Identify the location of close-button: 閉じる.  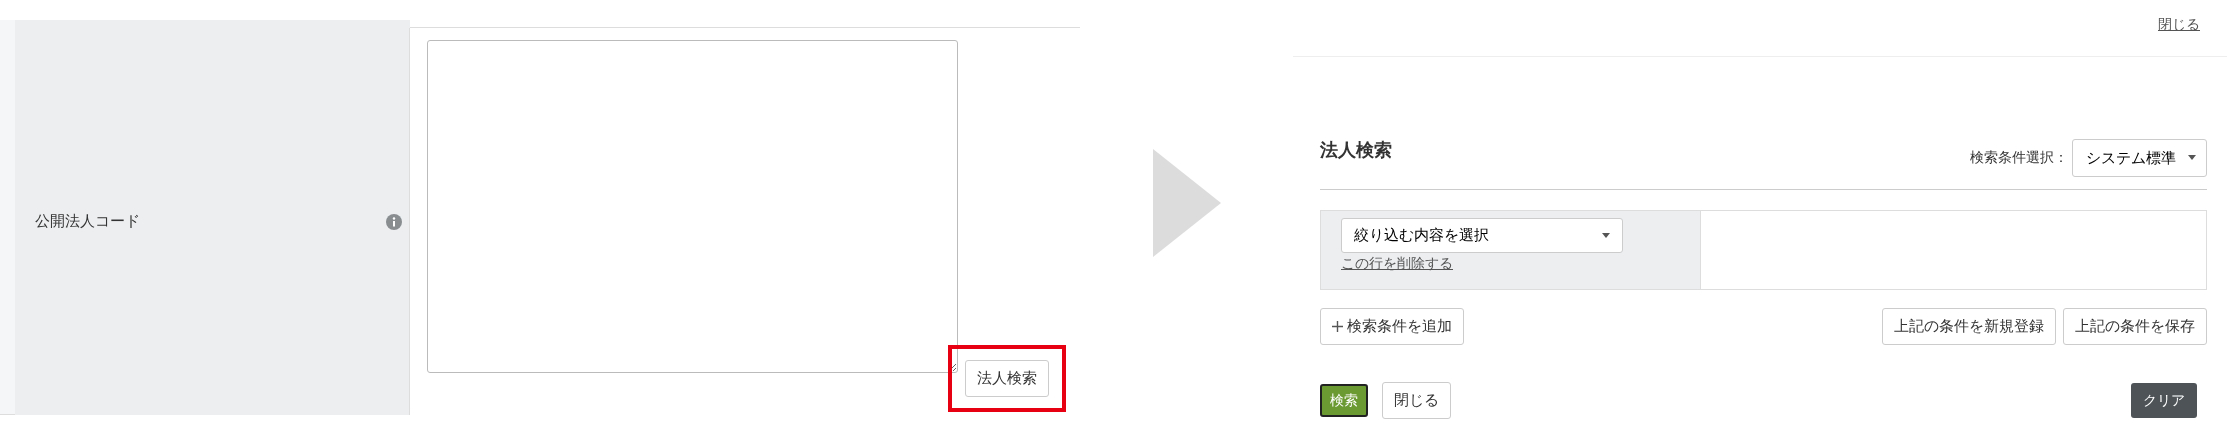
(1416, 400).